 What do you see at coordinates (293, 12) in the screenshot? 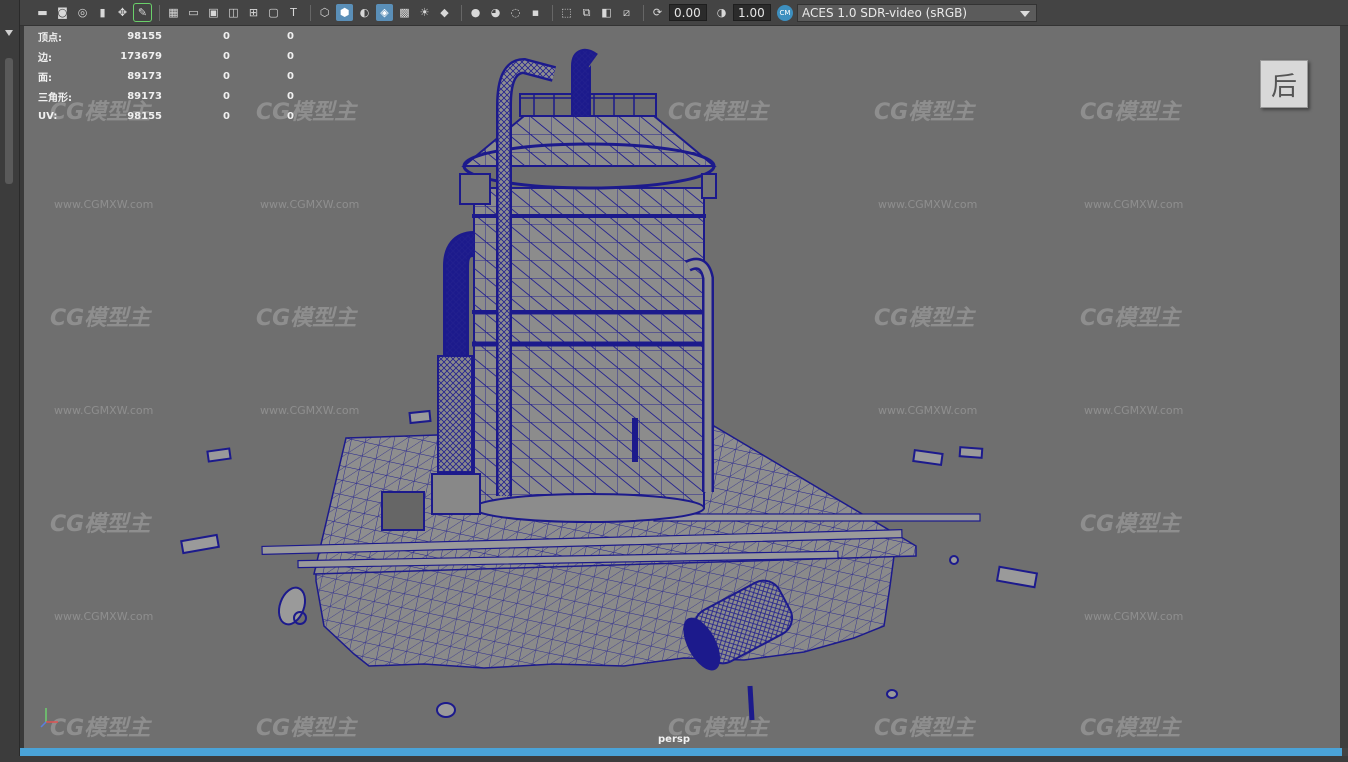
I see `safe-title-icon: T` at bounding box center [293, 12].